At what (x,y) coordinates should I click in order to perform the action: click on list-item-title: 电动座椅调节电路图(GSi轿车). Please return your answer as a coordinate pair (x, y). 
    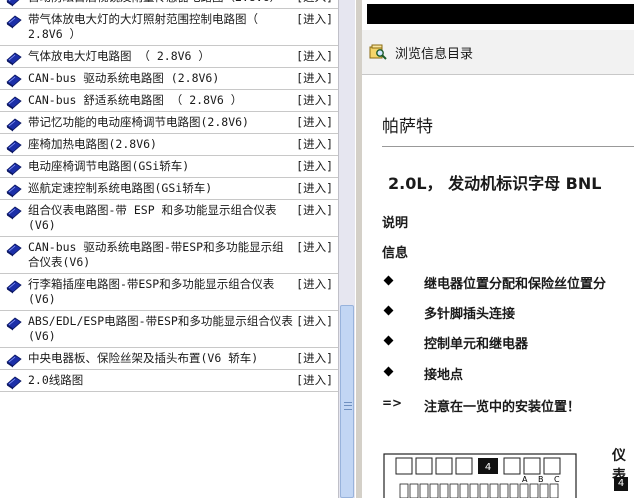
    Looking at the image, I should click on (161, 166).